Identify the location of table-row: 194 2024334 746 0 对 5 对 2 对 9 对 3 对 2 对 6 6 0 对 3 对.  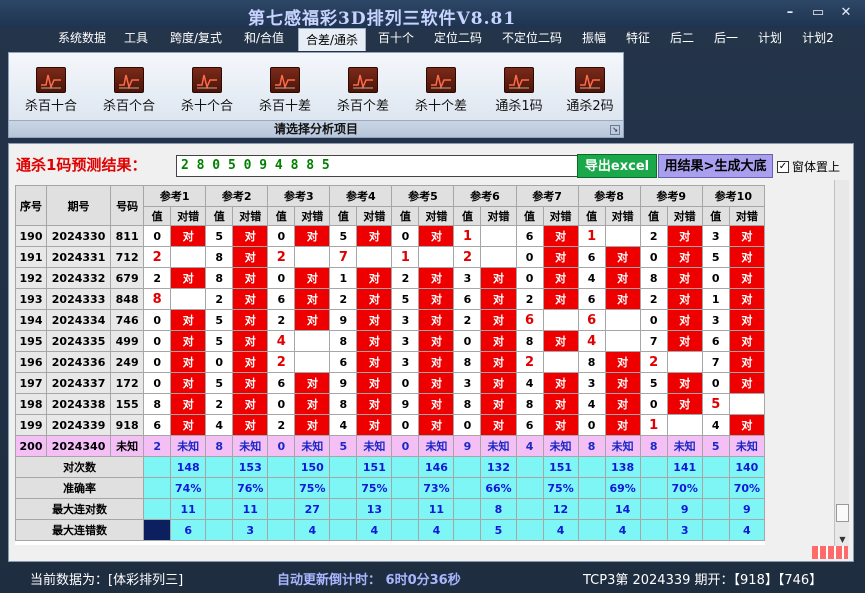
(390, 320).